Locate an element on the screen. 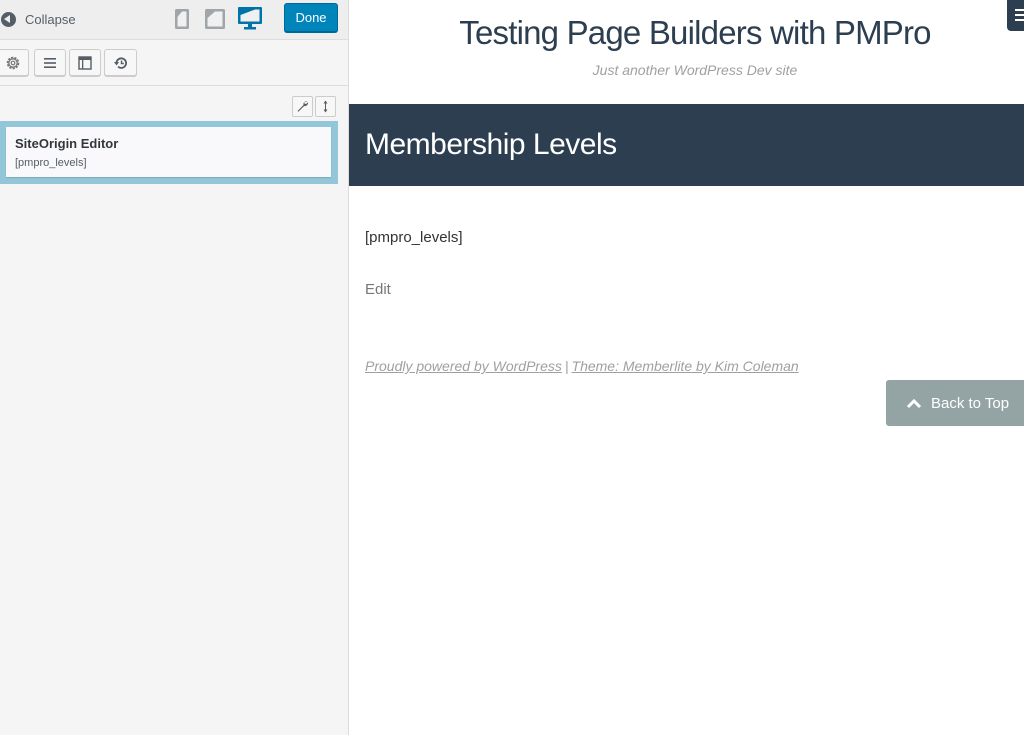  layout-button is located at coordinates (85, 62).